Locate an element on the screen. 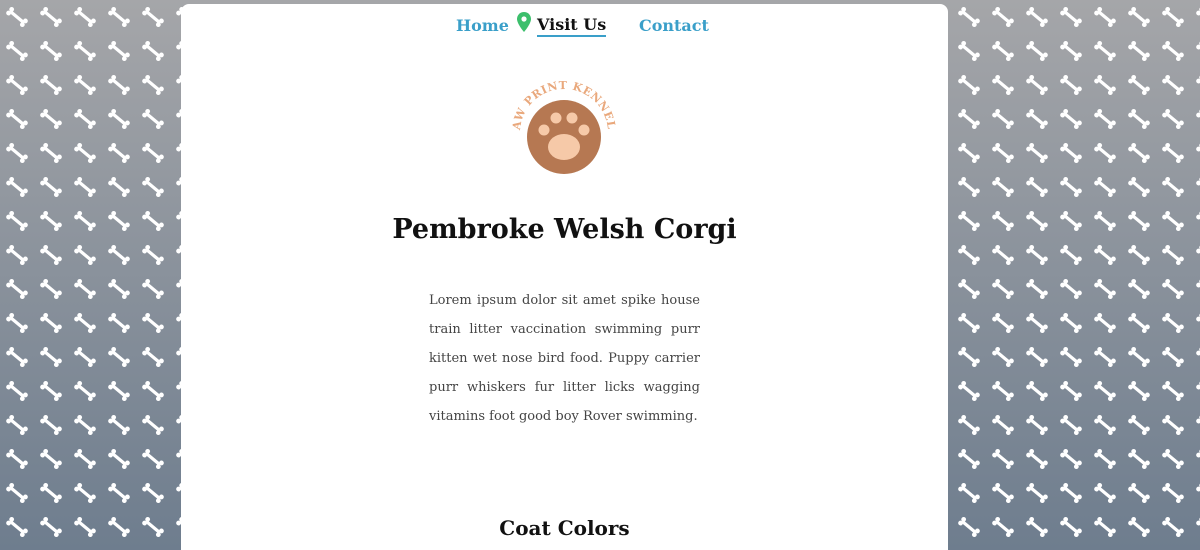 The image size is (1200, 550). page-title: Pembroke Welsh Corgi is located at coordinates (564, 229).